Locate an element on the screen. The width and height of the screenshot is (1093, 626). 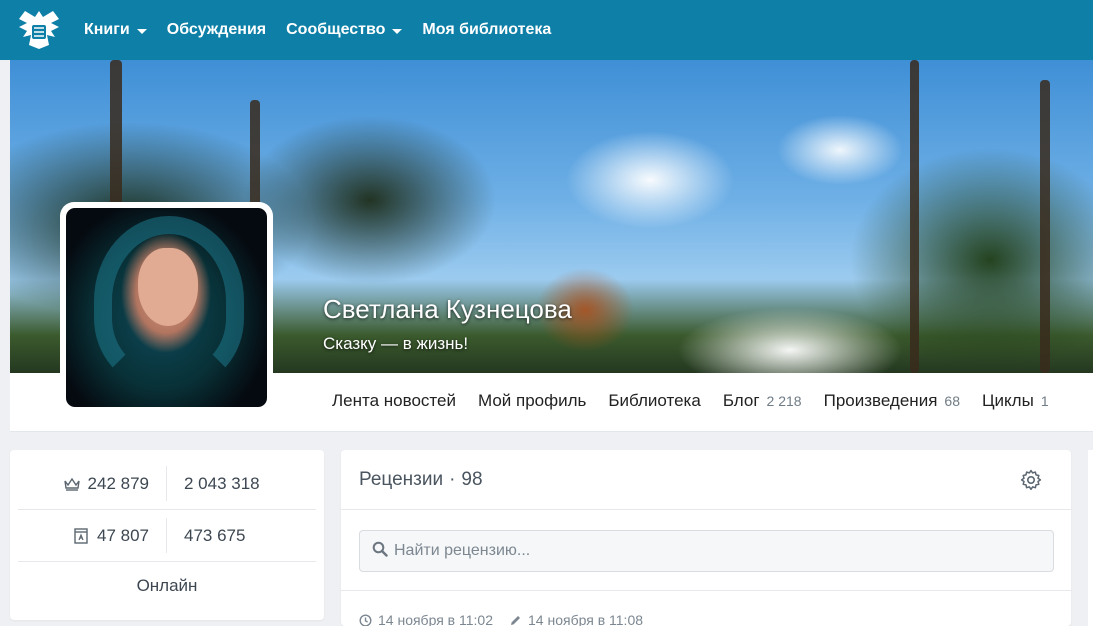
nav-community: Сообщество is located at coordinates (344, 30).